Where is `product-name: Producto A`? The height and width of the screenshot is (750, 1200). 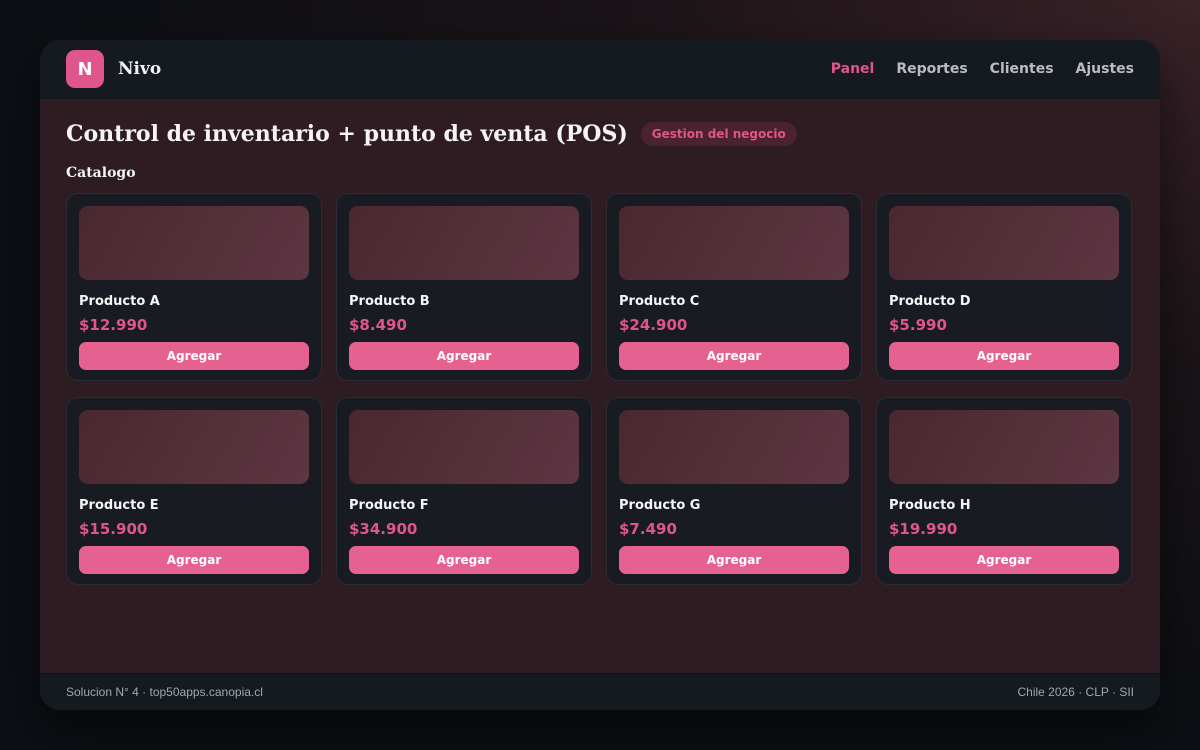
product-name: Producto A is located at coordinates (119, 301).